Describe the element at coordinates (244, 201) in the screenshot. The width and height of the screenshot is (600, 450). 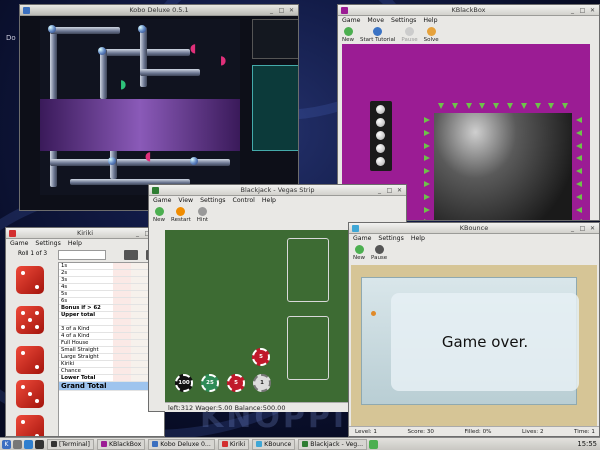
I see `menu-control: Control` at that location.